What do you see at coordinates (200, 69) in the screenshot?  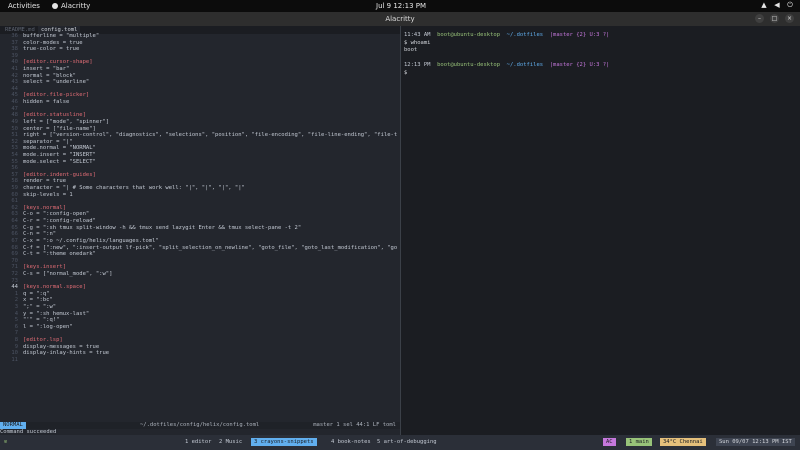 I see `code-line: 41 insert = "bar"` at bounding box center [200, 69].